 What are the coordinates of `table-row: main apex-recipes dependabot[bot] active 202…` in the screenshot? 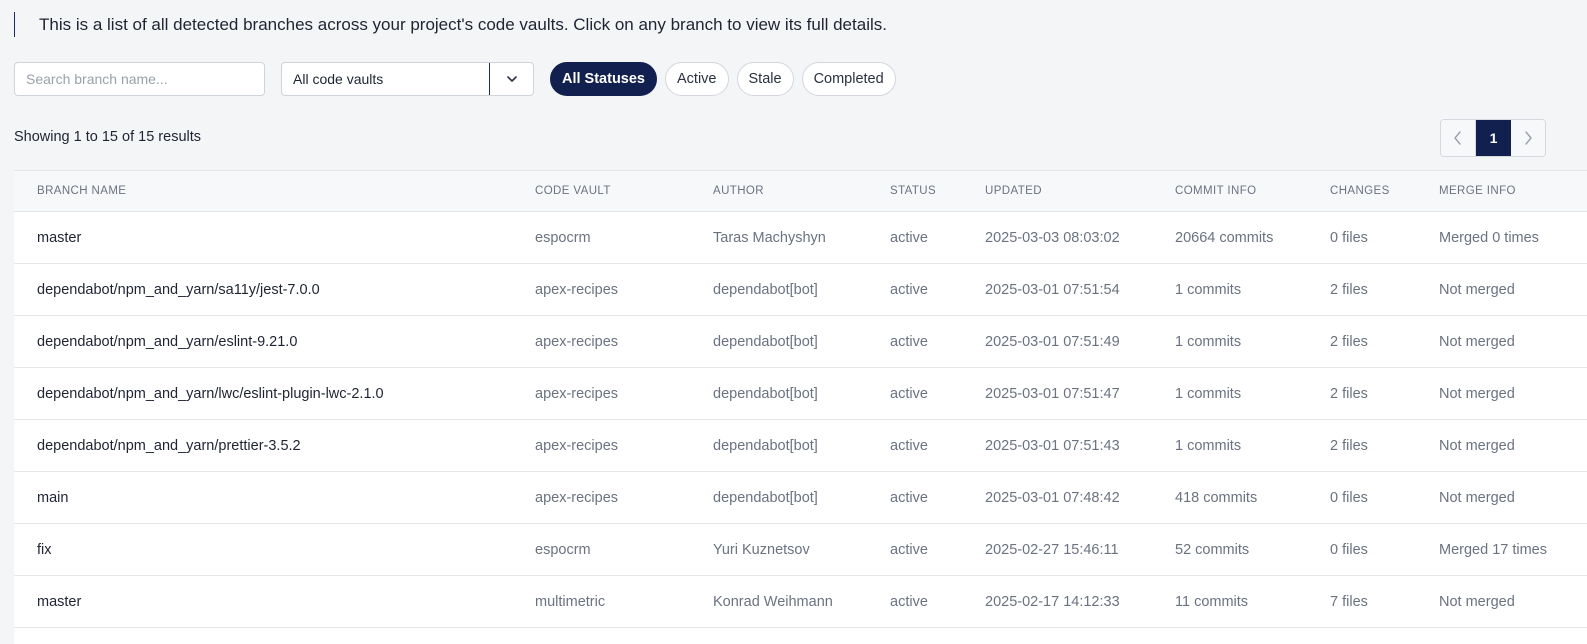 It's located at (800, 497).